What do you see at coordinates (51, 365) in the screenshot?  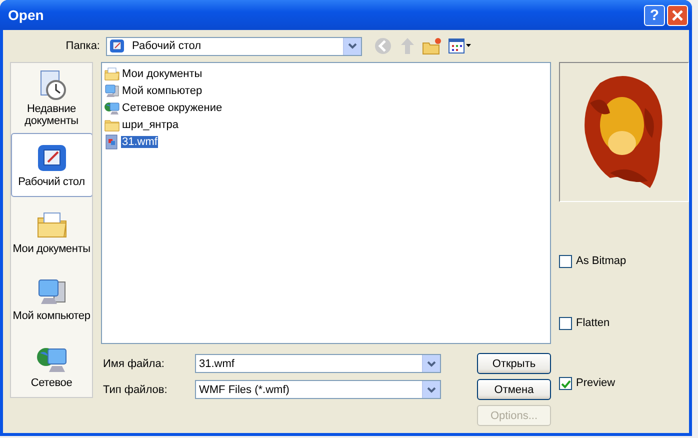 I see `places-item: Сетевое` at bounding box center [51, 365].